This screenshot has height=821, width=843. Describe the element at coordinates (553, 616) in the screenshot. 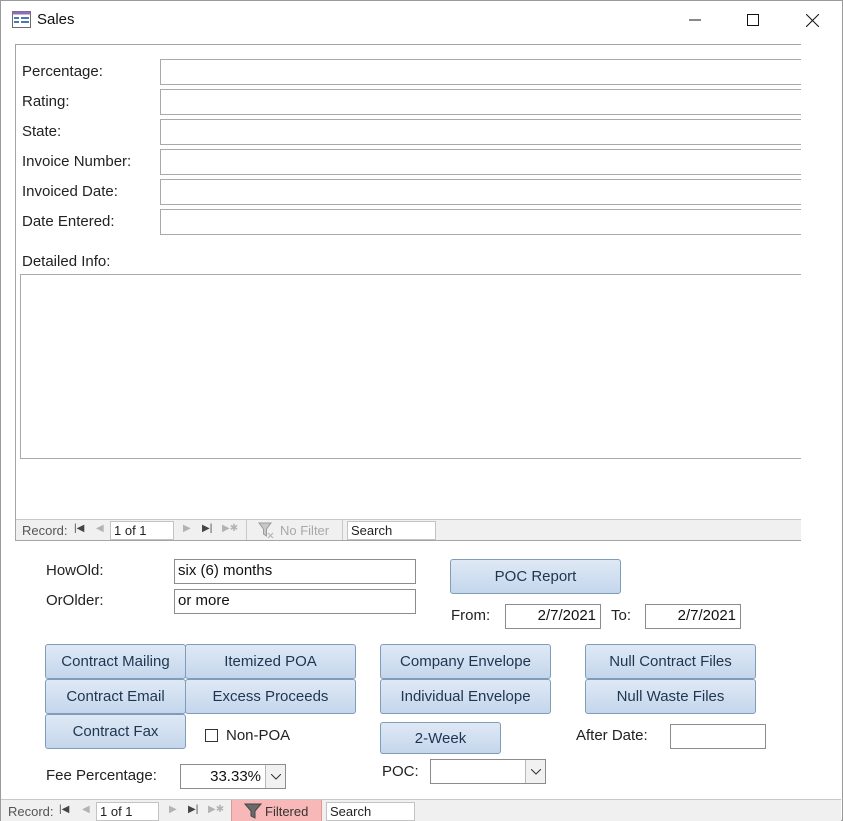

I see `from-date-field: 2/7/2021` at that location.